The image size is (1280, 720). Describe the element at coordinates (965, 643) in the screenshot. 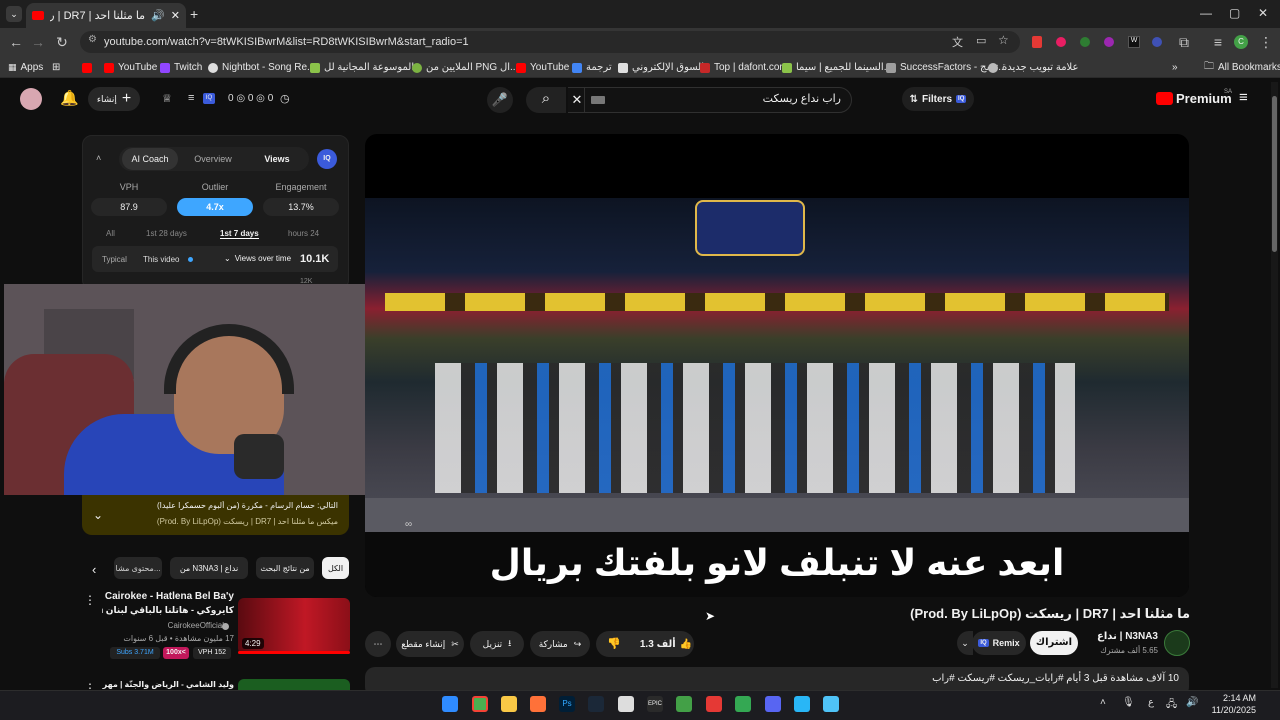

I see `remix-dropdown-icon: ⌄` at that location.